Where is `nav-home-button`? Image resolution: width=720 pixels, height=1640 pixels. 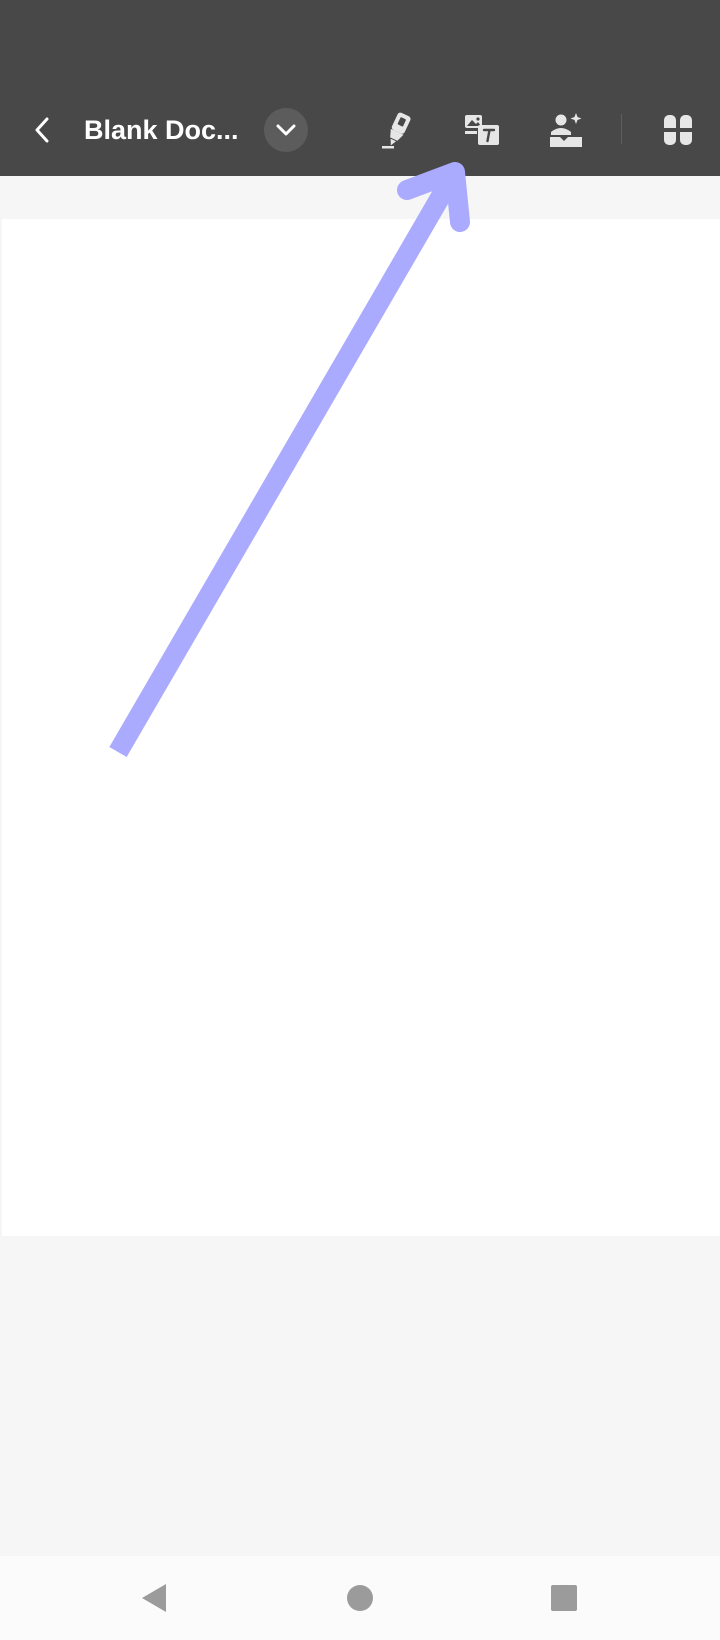 nav-home-button is located at coordinates (360, 1598).